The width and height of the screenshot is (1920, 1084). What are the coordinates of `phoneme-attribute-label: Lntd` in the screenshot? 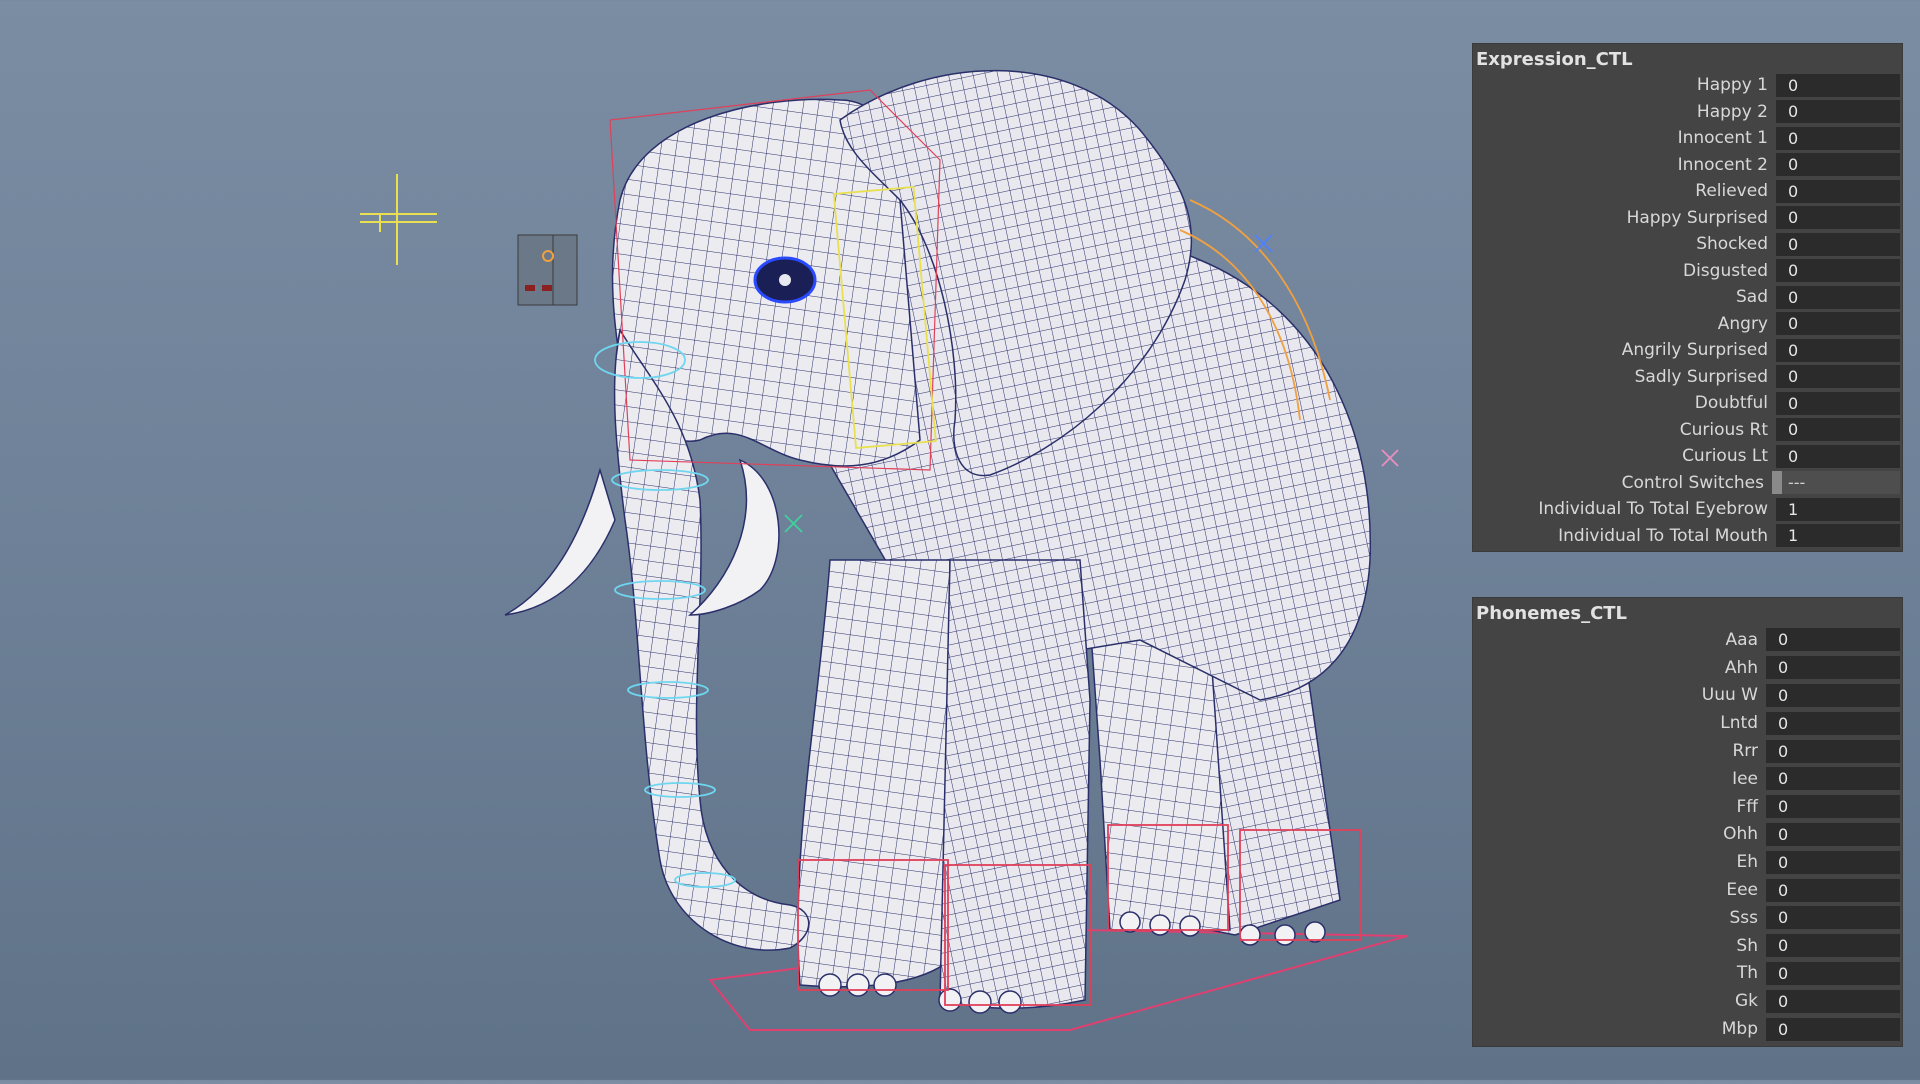 It's located at (1739, 723).